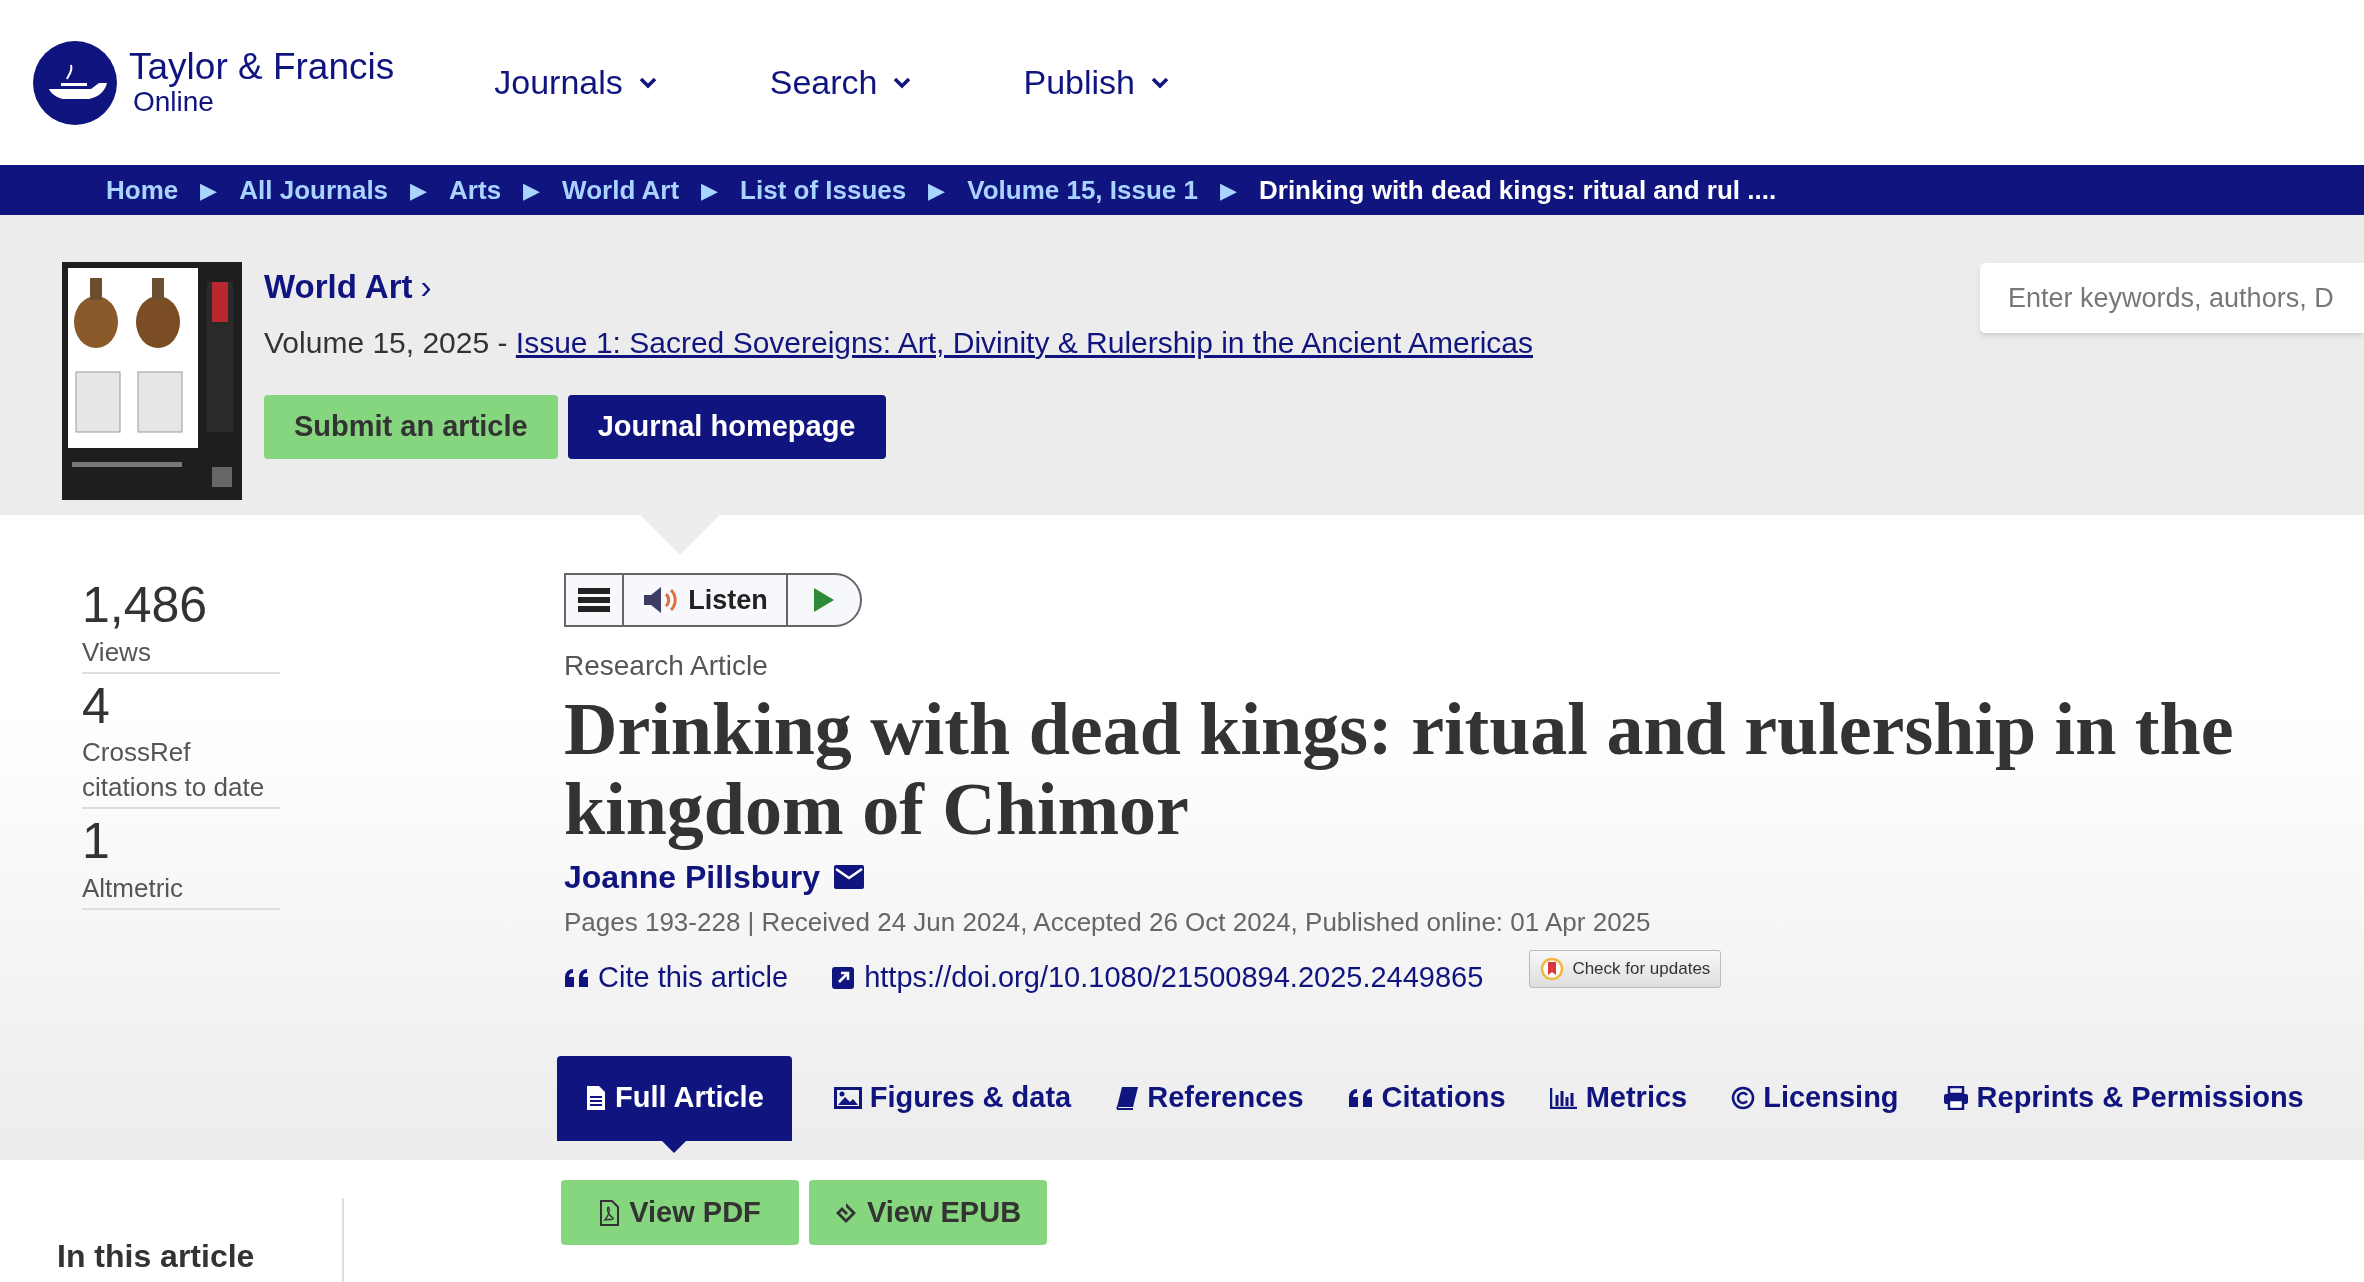  What do you see at coordinates (840, 82) in the screenshot?
I see `nav-menu: Search` at bounding box center [840, 82].